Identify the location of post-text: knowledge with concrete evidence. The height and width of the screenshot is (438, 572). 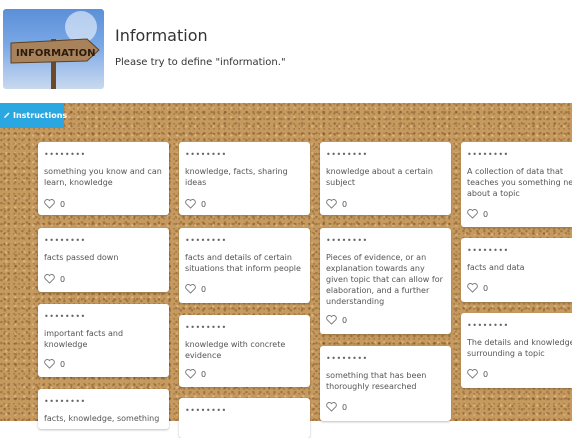
(235, 350).